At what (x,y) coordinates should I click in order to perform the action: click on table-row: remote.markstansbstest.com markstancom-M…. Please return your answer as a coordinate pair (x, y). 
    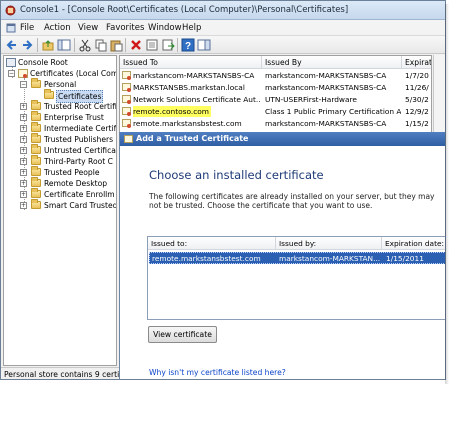
    Looking at the image, I should click on (275, 123).